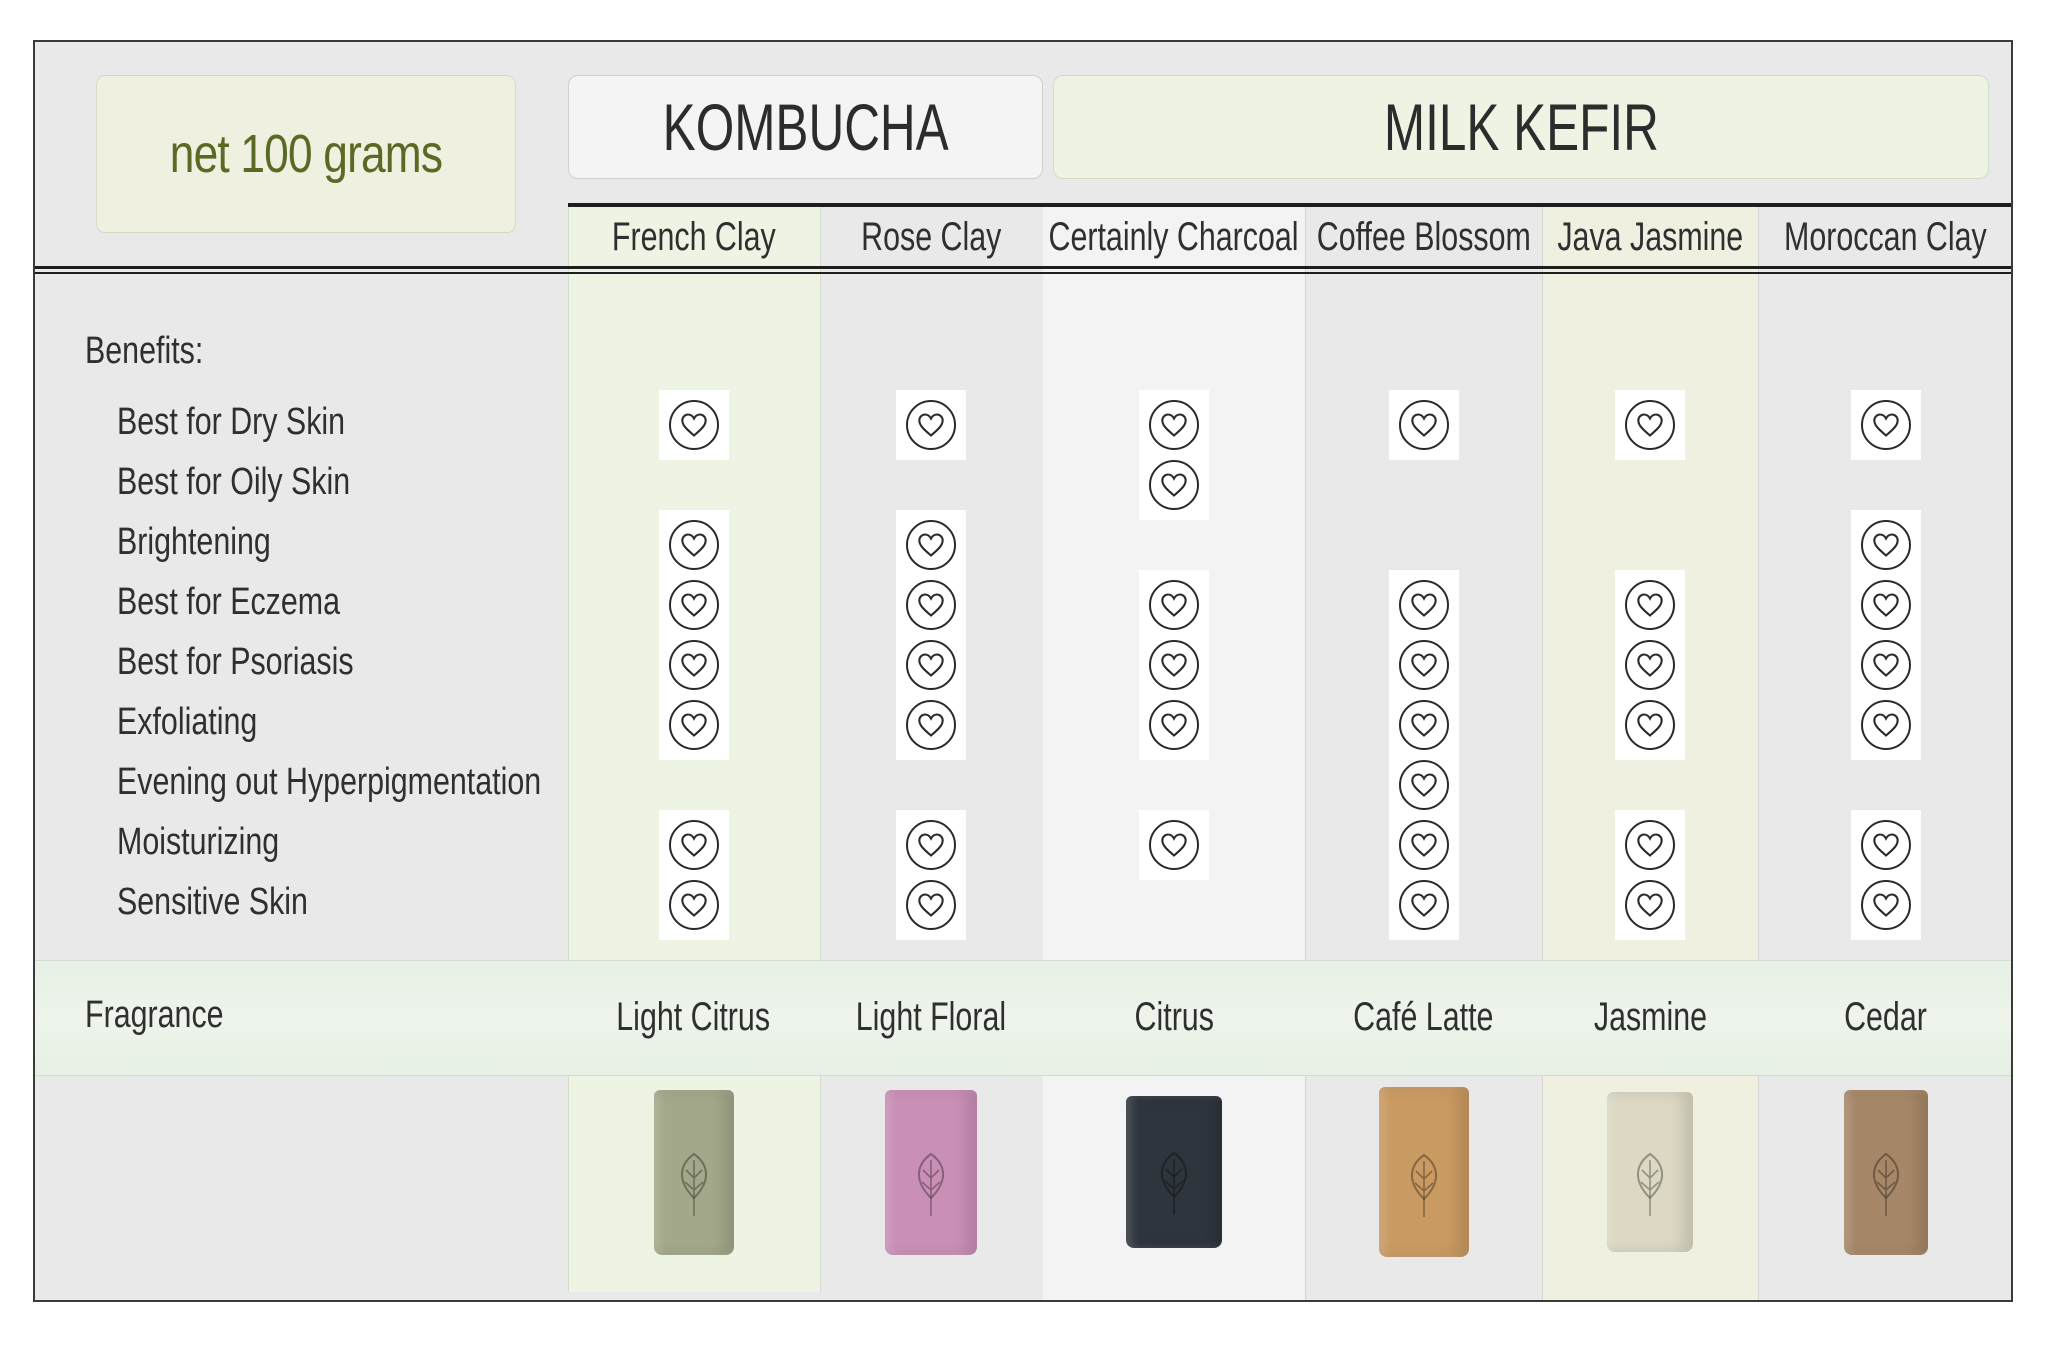 The width and height of the screenshot is (2048, 1359). Describe the element at coordinates (1289, 205) in the screenshot. I see `header-rule` at that location.